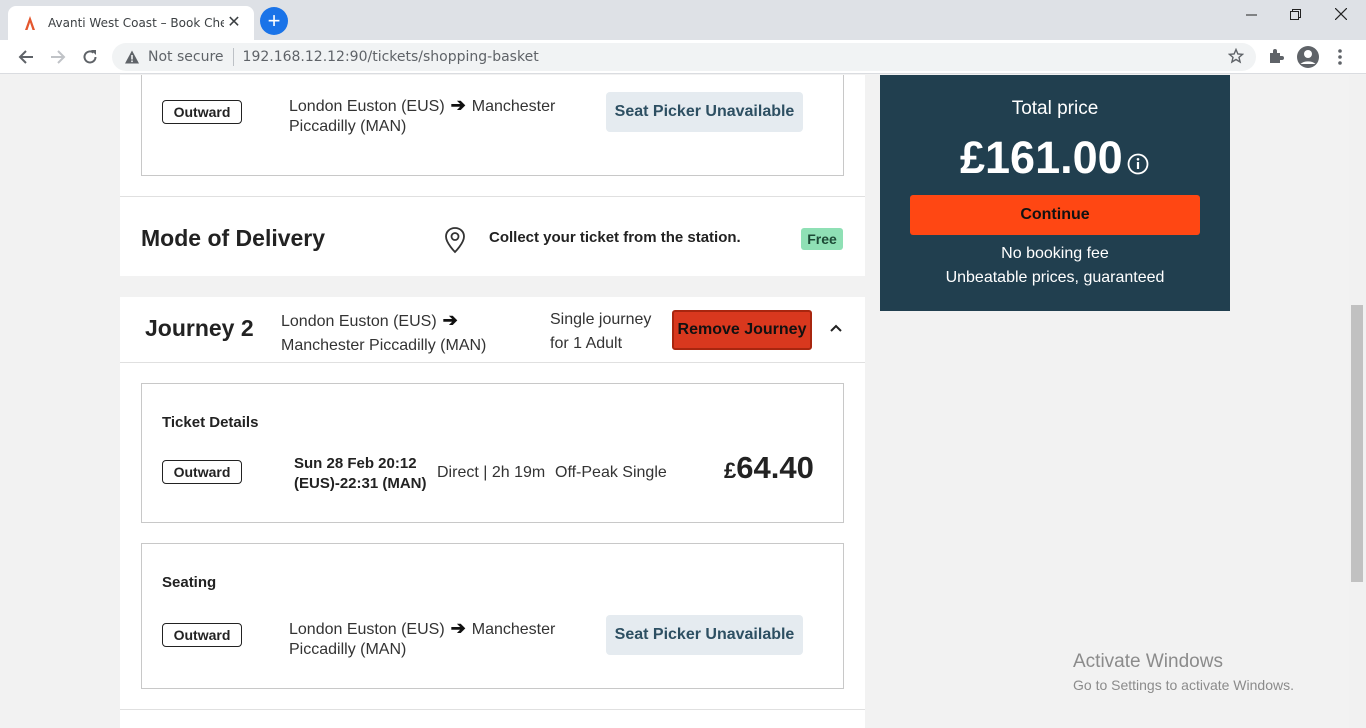 This screenshot has width=1366, height=728. I want to click on ticket-details-title: Ticket Details, so click(210, 422).